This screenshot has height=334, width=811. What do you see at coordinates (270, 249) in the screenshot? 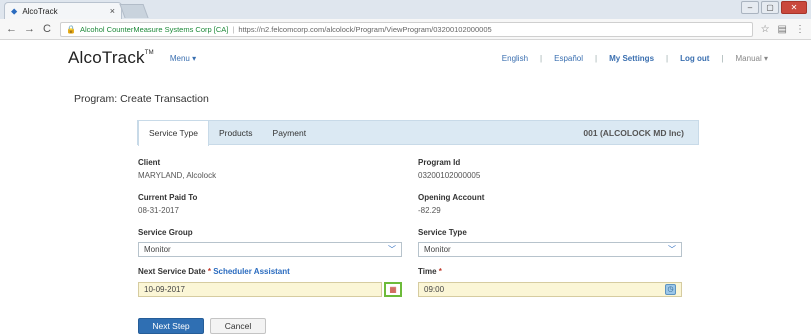
I see `service-group-select: Monitor ﹀` at bounding box center [270, 249].